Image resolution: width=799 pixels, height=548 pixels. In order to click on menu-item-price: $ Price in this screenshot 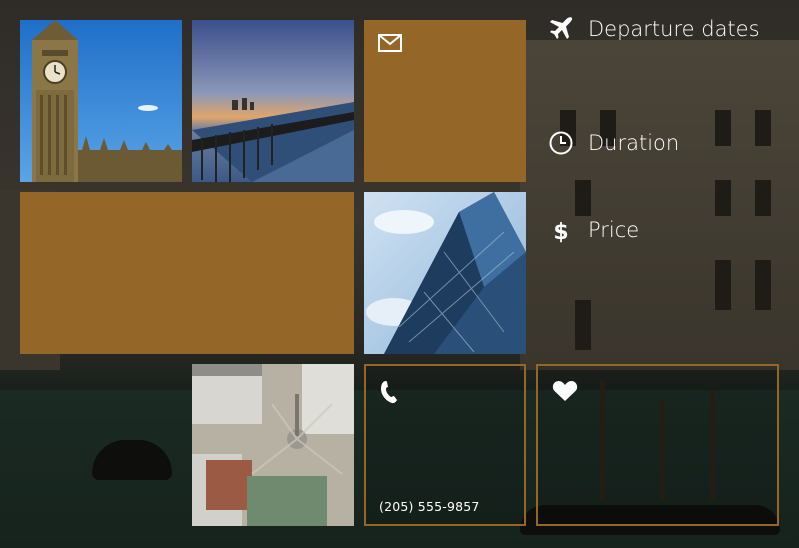, I will do `click(593, 230)`.